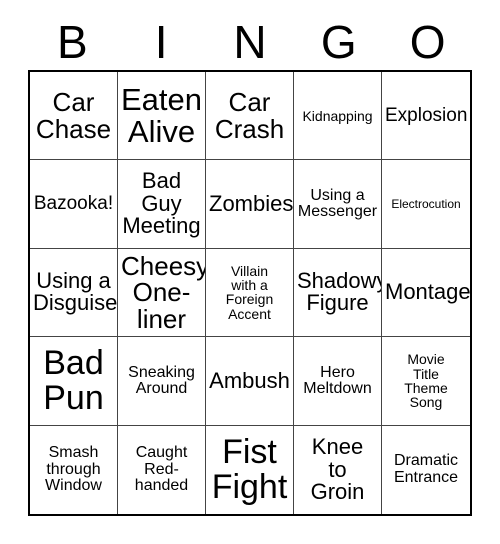 The height and width of the screenshot is (544, 500). I want to click on bingo-square: Kidnapping, so click(338, 116).